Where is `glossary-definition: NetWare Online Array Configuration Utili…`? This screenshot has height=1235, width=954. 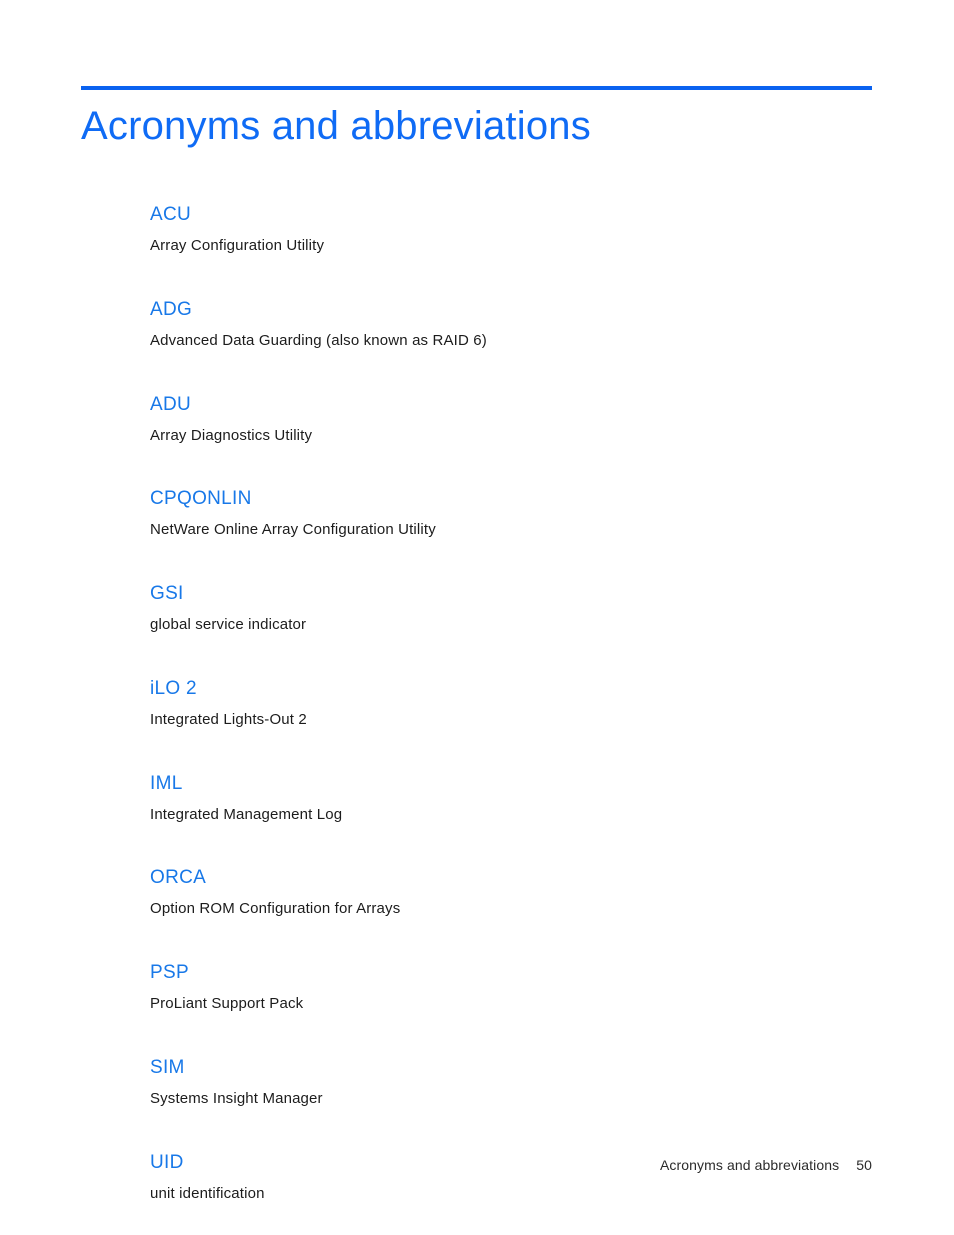 glossary-definition: NetWare Online Array Configuration Utili… is located at coordinates (293, 530).